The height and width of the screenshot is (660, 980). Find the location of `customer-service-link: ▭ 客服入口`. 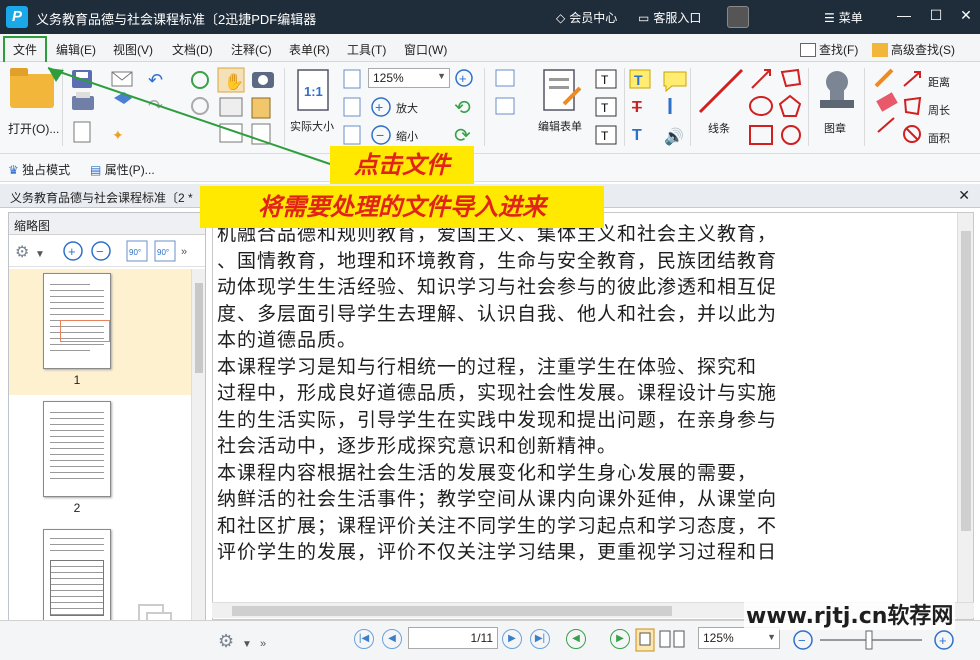

customer-service-link: ▭ 客服入口 is located at coordinates (669, 17).